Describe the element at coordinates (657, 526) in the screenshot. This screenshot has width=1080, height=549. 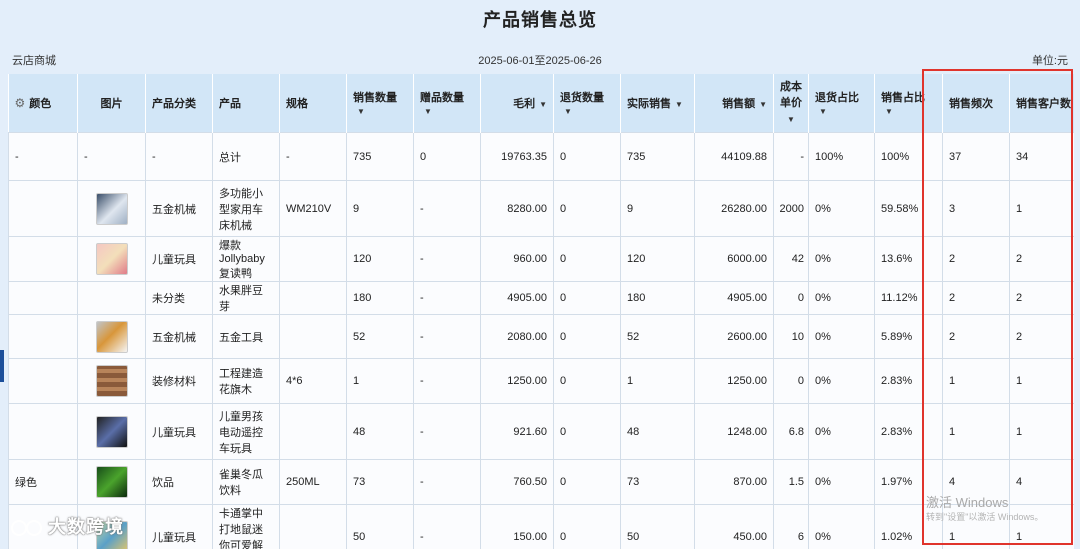
I see `cell-actual: 50` at that location.